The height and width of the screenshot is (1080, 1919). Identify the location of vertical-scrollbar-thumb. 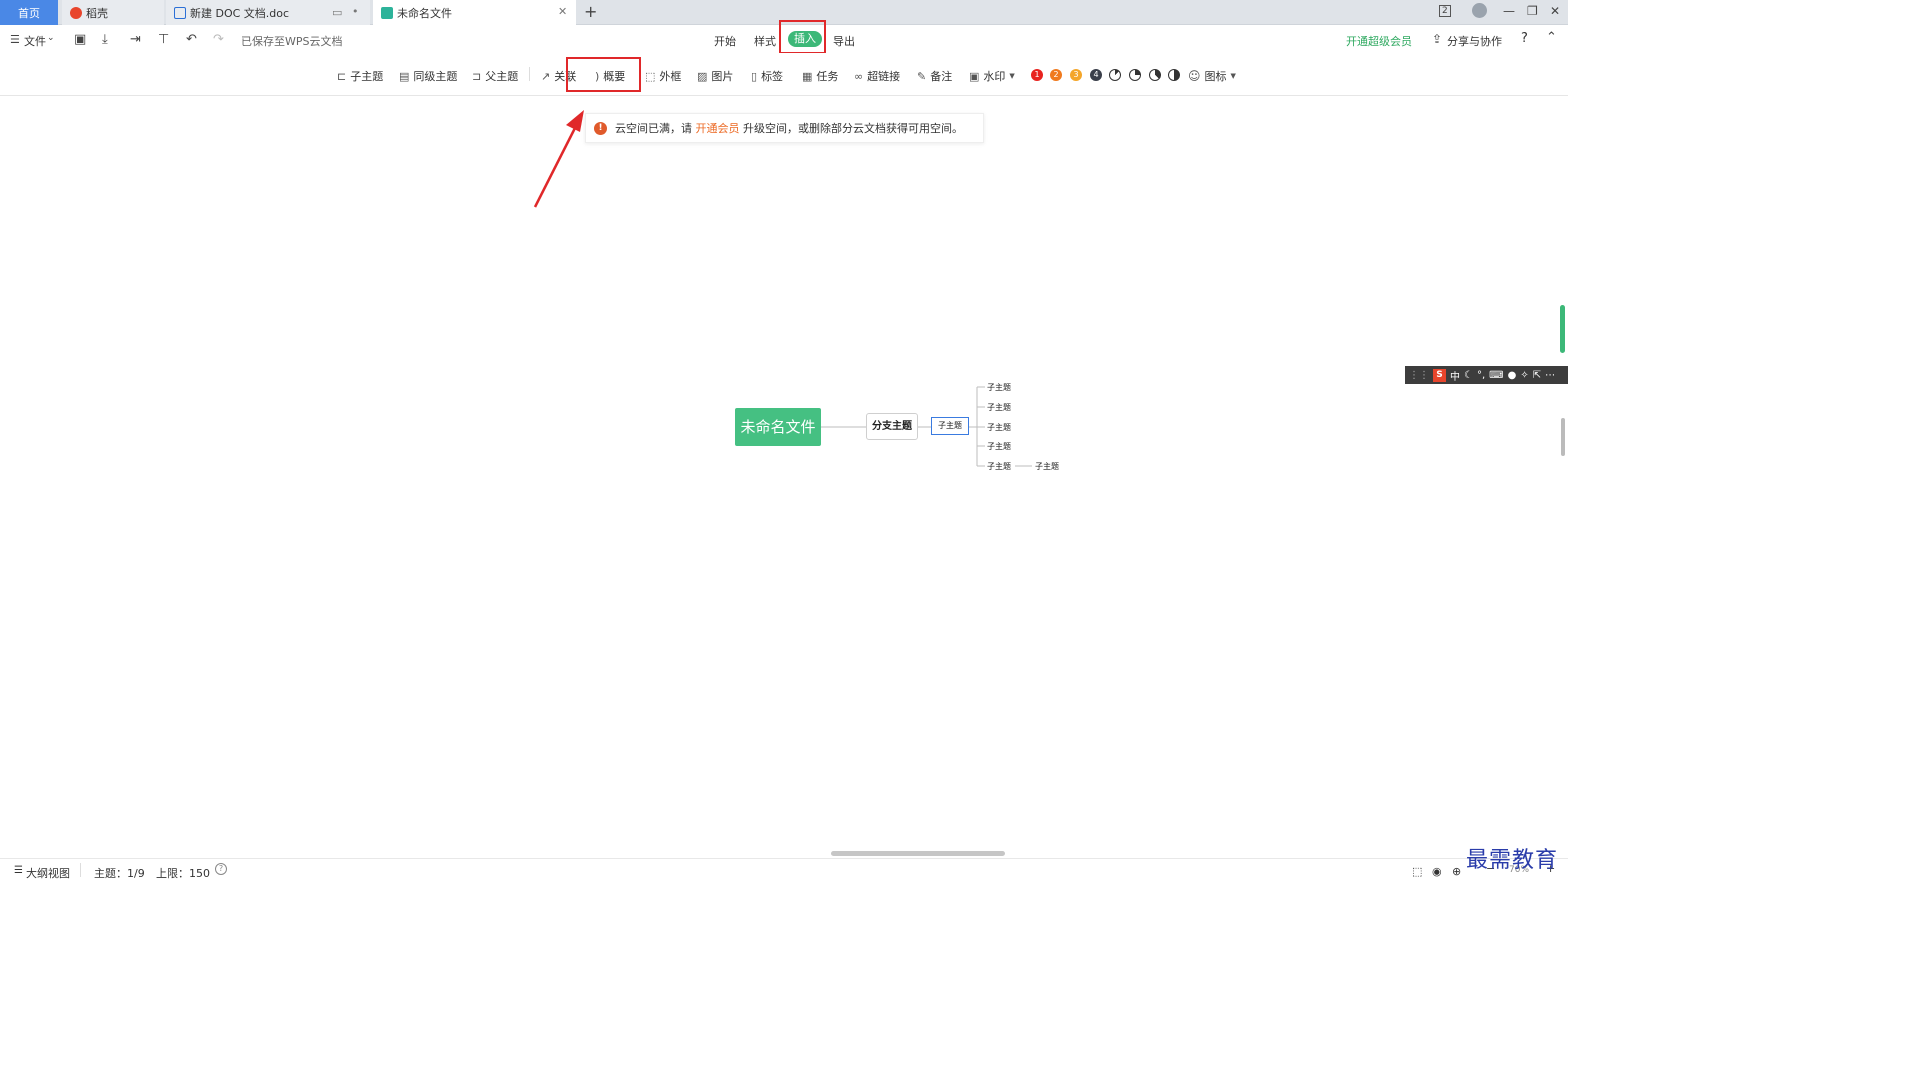
(1563, 437).